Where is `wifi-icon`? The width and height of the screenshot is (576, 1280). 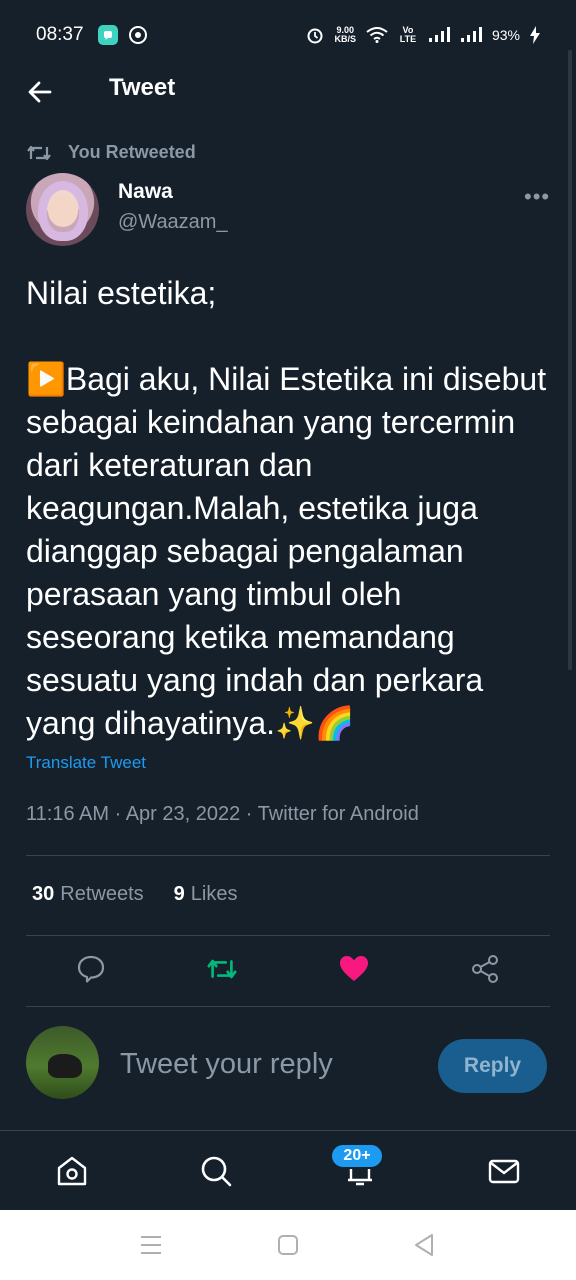 wifi-icon is located at coordinates (377, 35).